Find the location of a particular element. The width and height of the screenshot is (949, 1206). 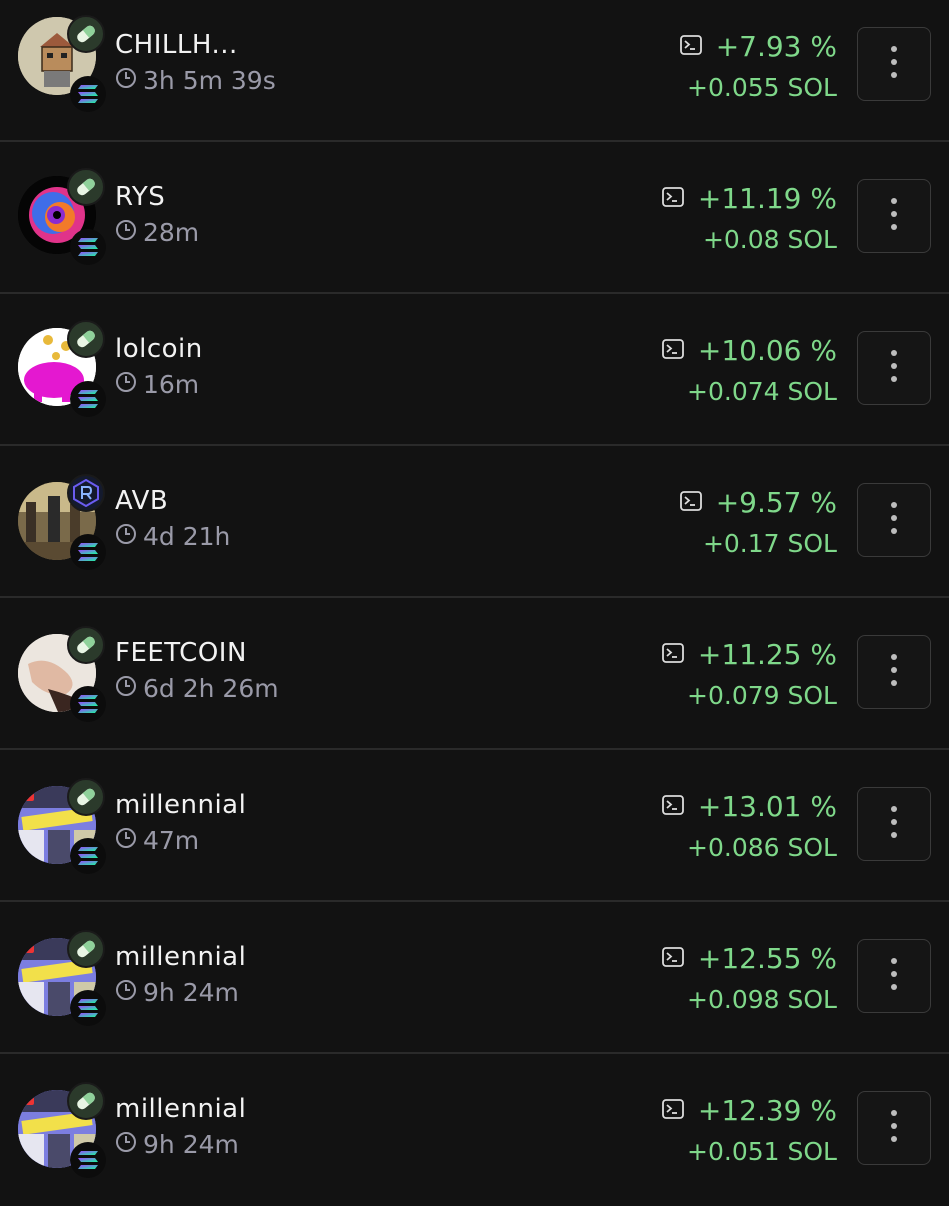

token-age: 6d 2h 26m is located at coordinates (197, 688).